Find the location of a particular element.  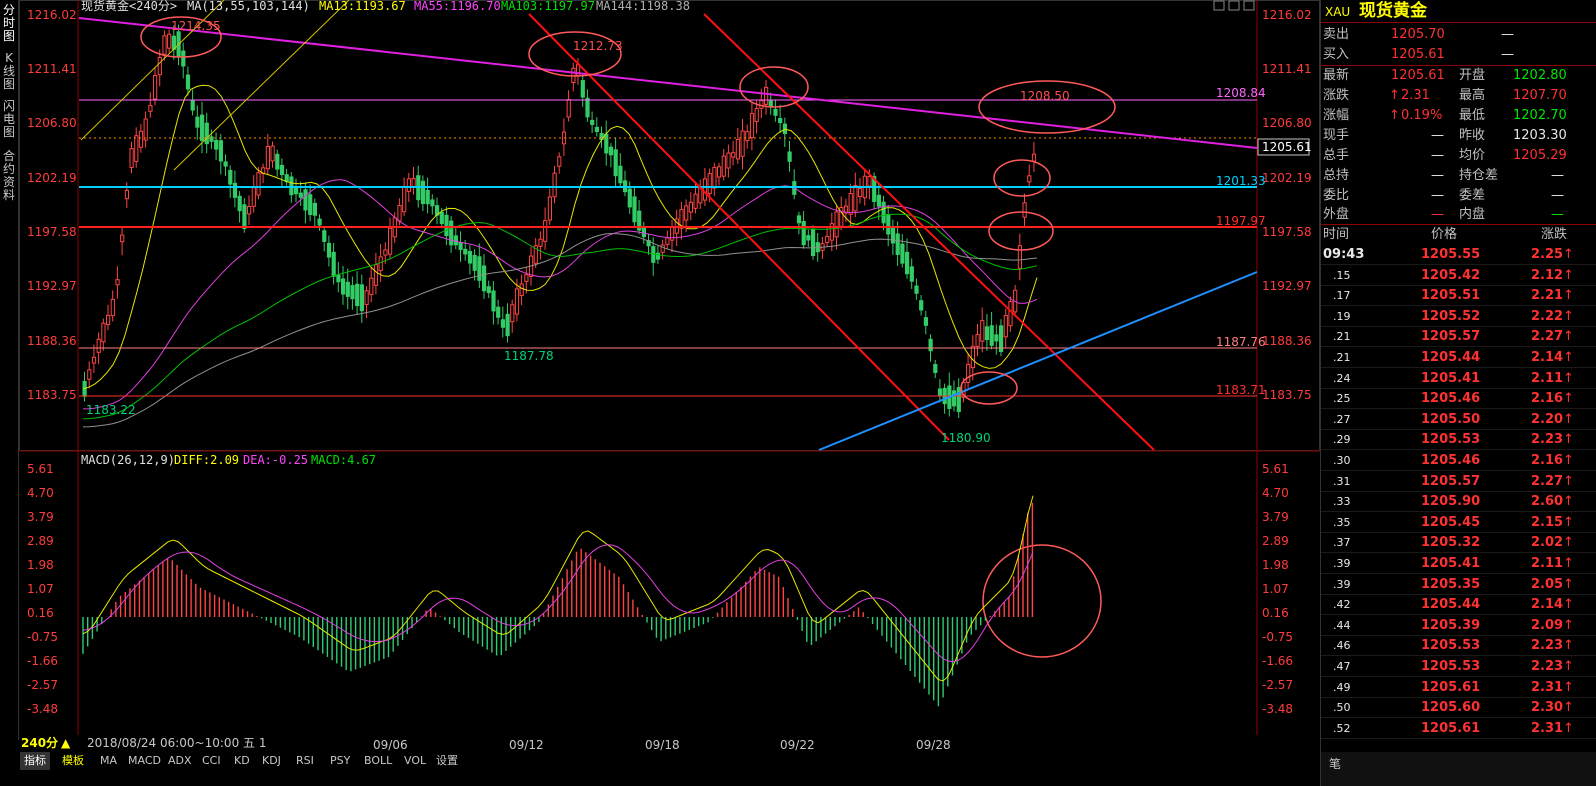

tab-adx: ADX is located at coordinates (180, 761).